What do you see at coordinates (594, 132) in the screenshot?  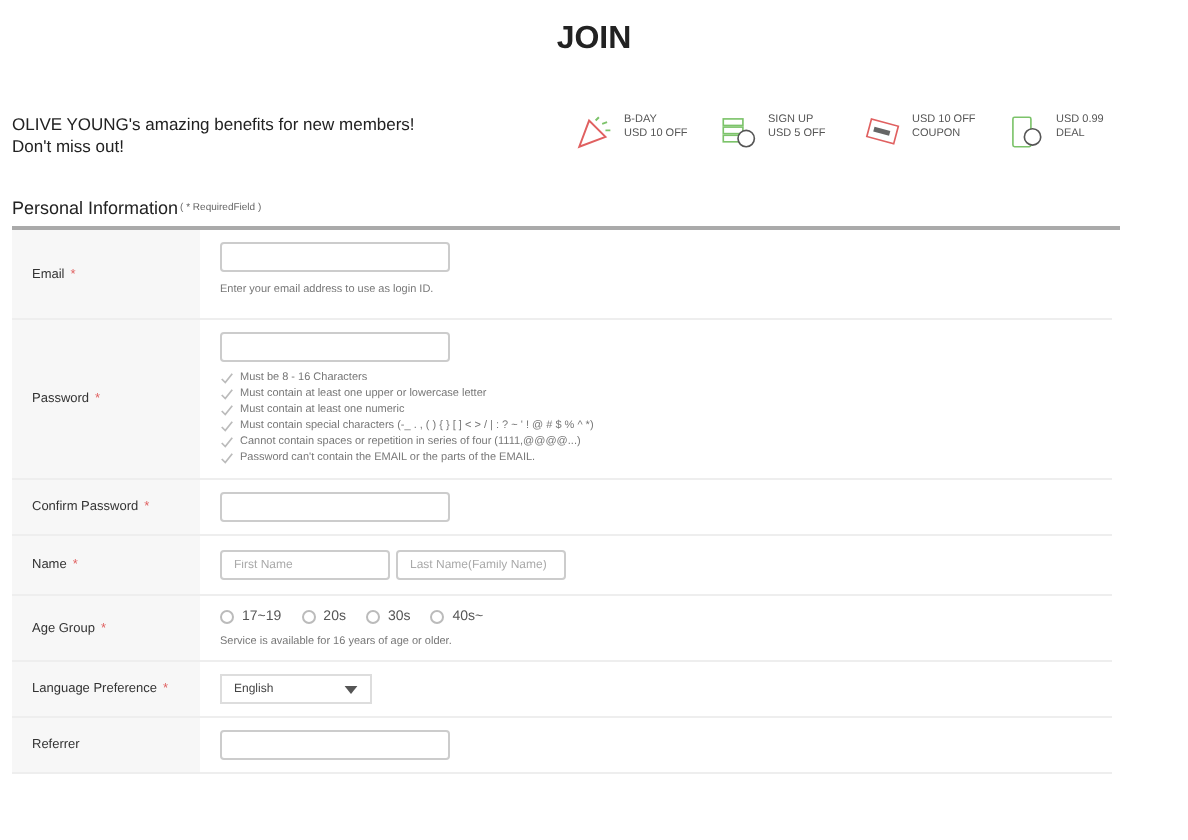 I see `party-popper-icon` at bounding box center [594, 132].